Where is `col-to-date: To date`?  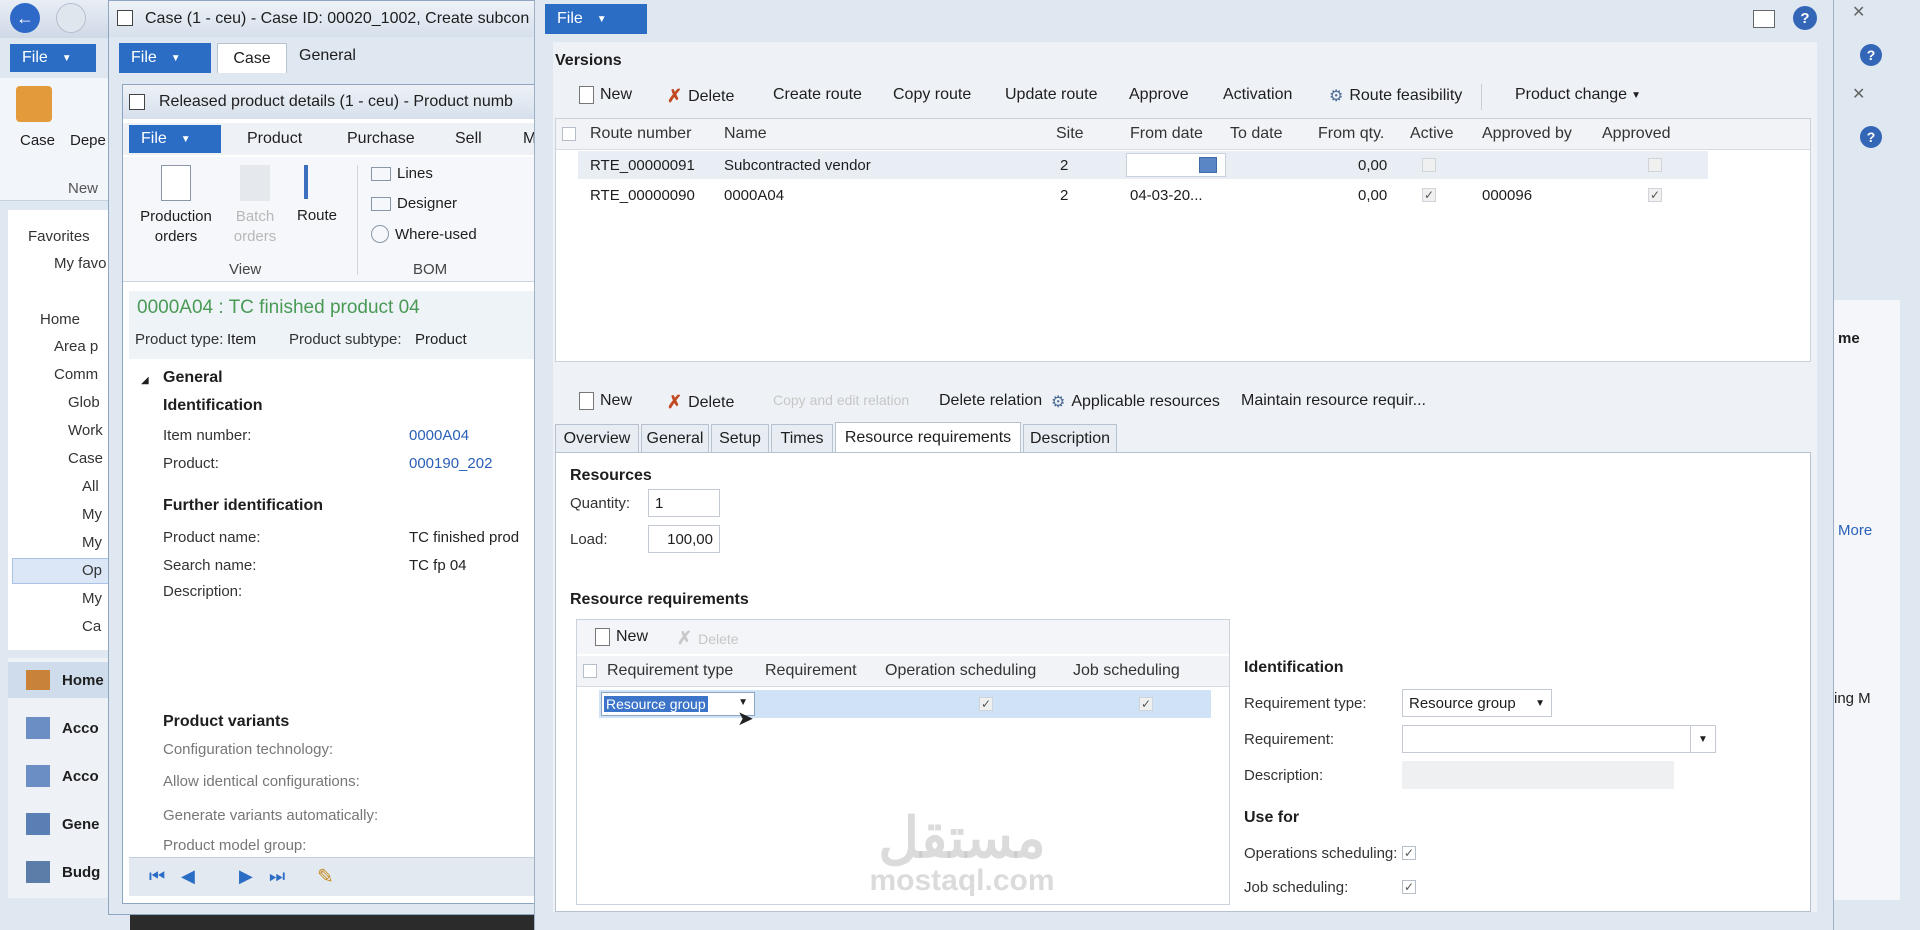
col-to-date: To date is located at coordinates (1256, 134).